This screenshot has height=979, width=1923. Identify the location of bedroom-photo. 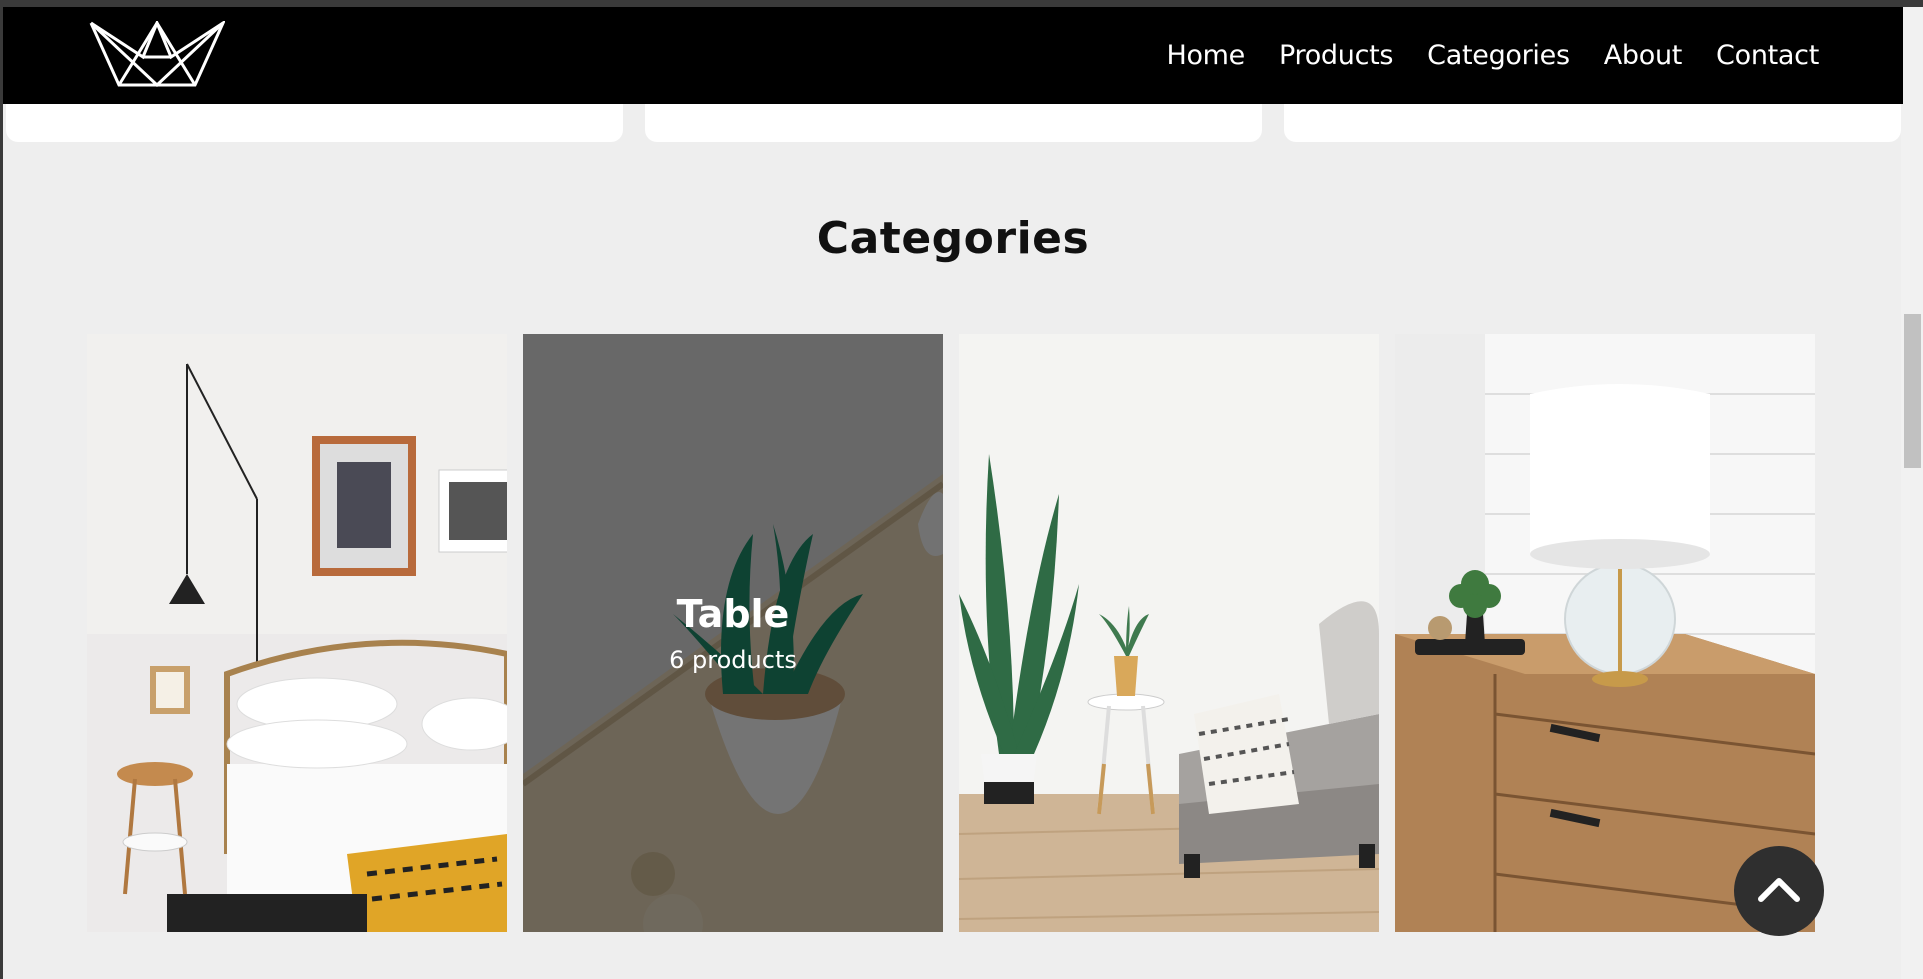
(297, 633).